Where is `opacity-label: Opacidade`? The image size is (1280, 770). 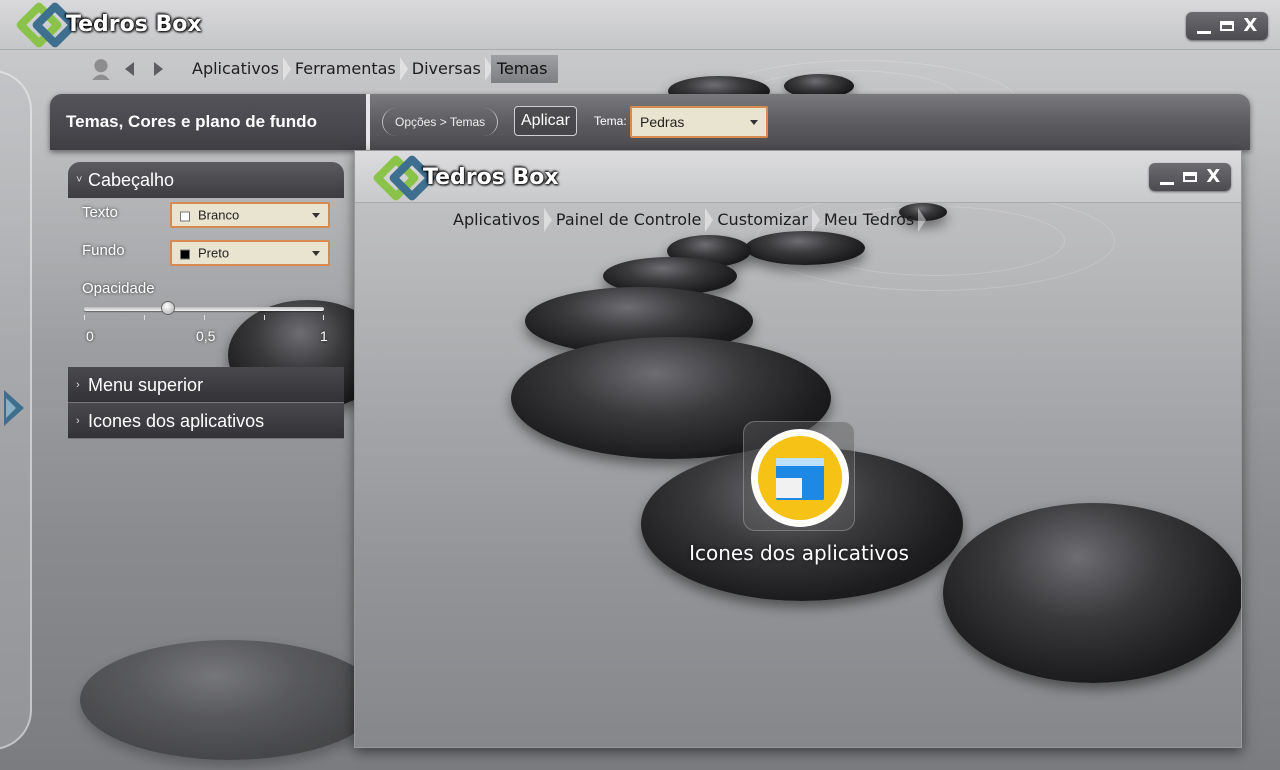 opacity-label: Opacidade is located at coordinates (118, 288).